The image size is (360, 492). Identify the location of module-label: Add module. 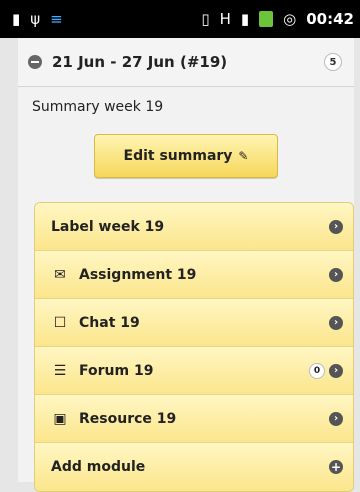
(98, 467).